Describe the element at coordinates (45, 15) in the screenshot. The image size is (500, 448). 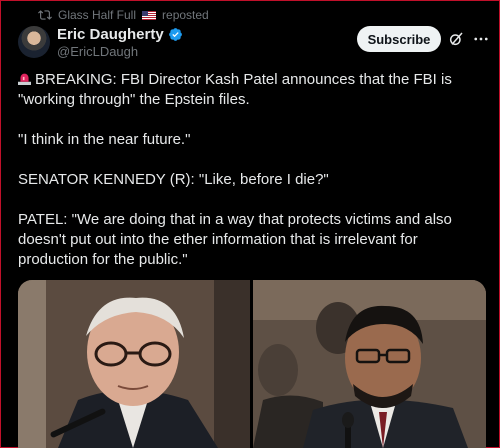
I see `repost-icon` at that location.